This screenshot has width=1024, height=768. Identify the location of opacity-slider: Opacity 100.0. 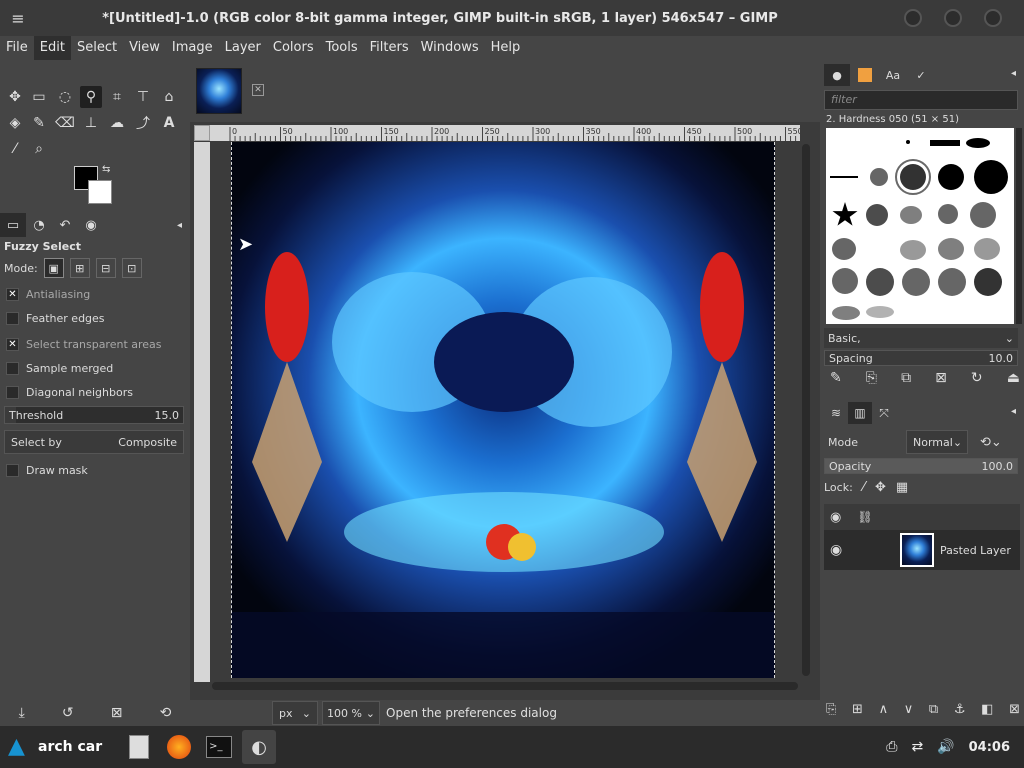
(921, 466).